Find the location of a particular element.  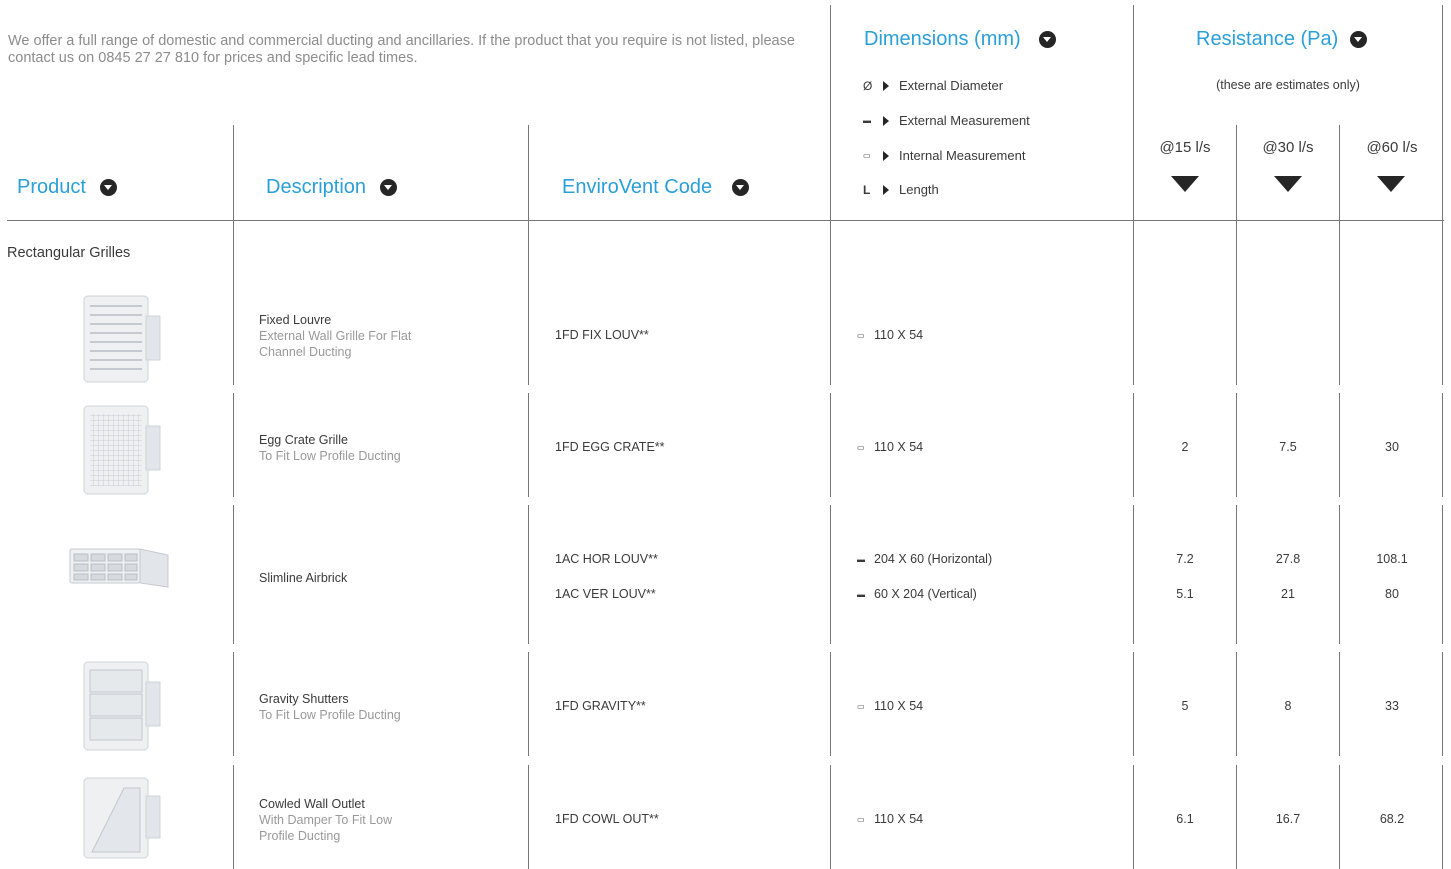

rate-15: @15 l/s is located at coordinates (1185, 147).